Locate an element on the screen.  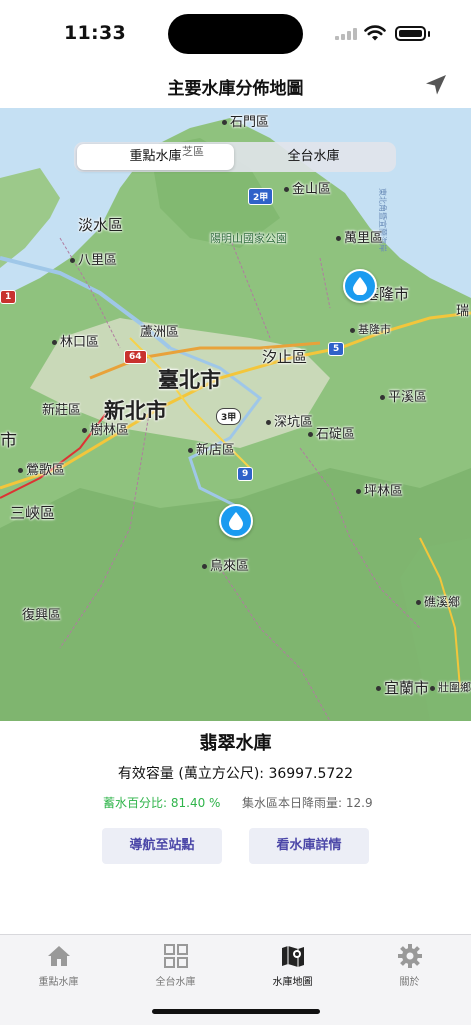
tab-label: 關於 is located at coordinates (409, 982).